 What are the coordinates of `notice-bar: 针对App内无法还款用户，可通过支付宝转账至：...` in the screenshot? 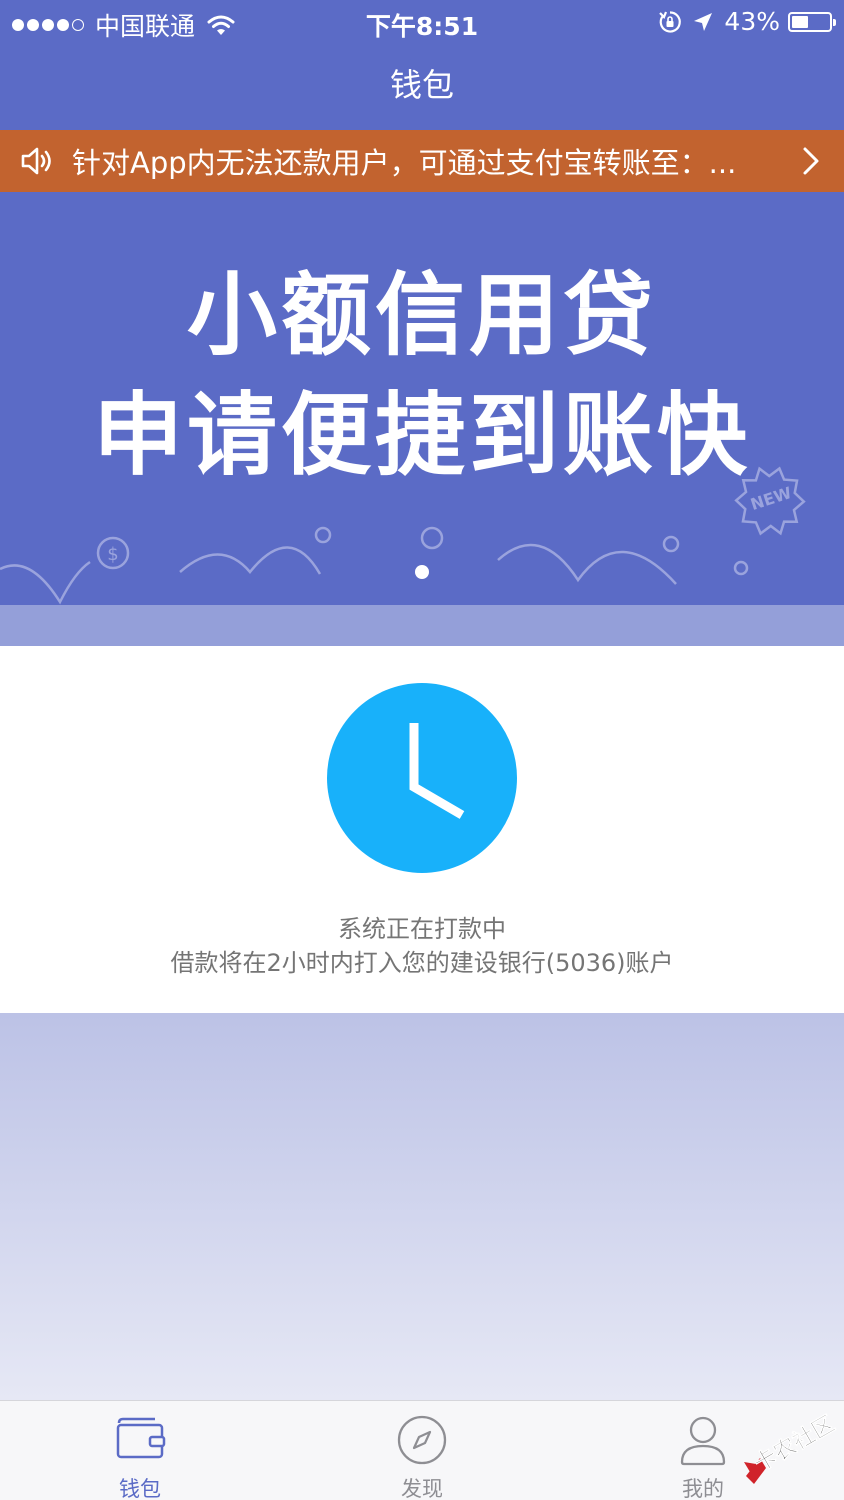 It's located at (422, 161).